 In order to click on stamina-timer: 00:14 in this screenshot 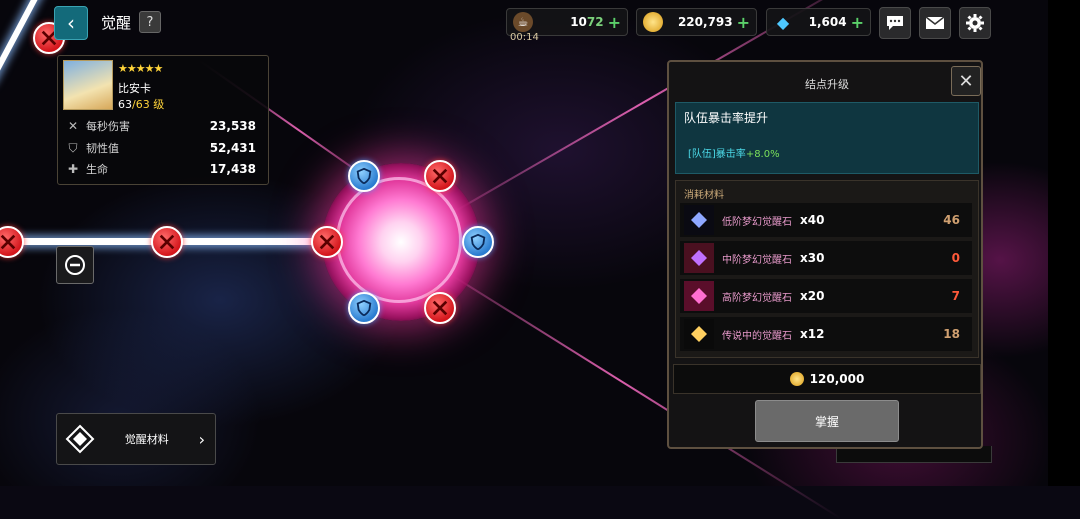, I will do `click(524, 37)`.